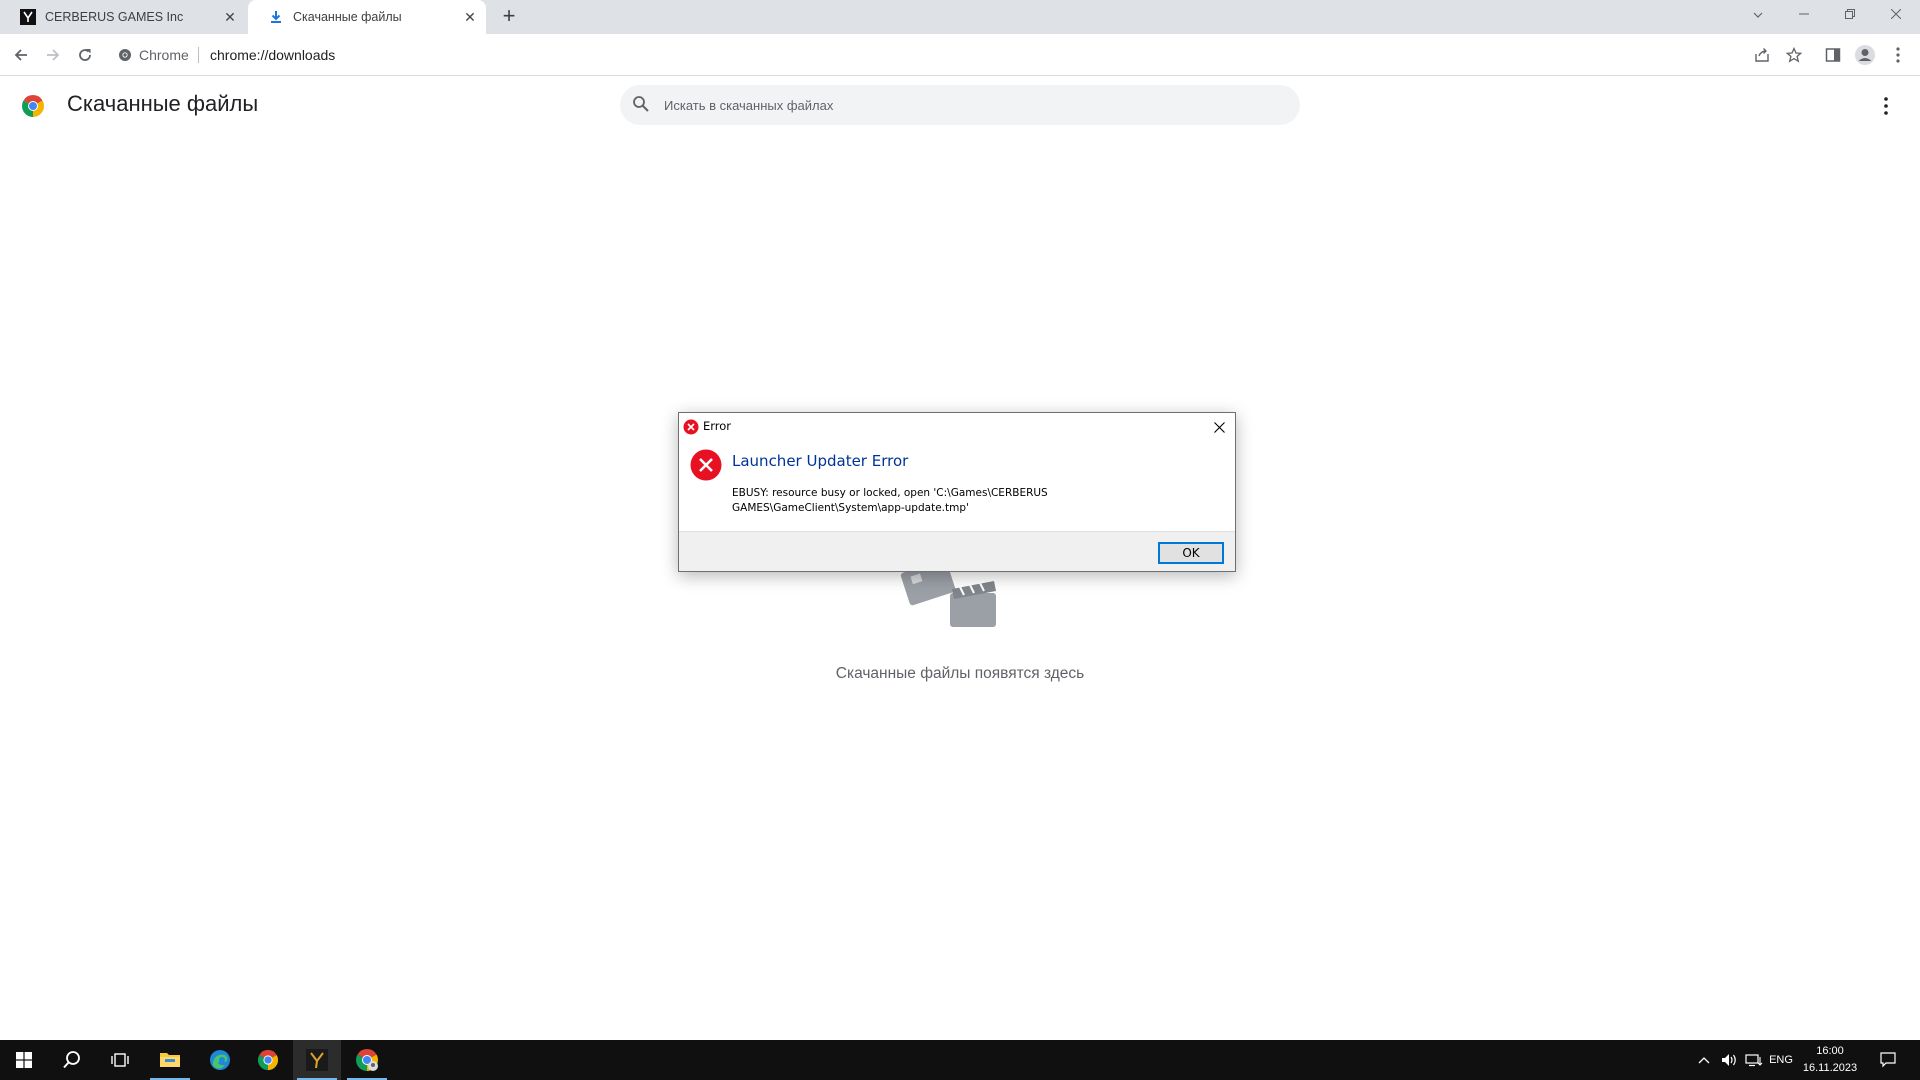 The image size is (1920, 1080). I want to click on downloads-header: Скачанные файлы, so click(960, 105).